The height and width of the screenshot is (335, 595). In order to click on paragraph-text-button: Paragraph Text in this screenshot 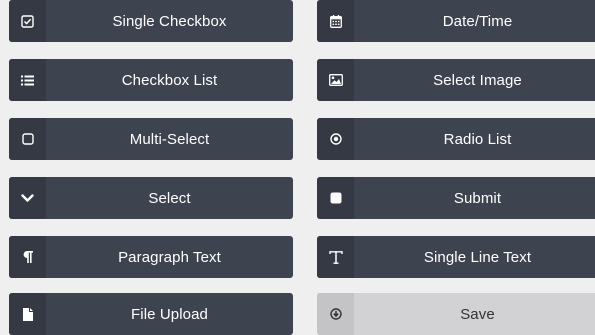, I will do `click(151, 257)`.